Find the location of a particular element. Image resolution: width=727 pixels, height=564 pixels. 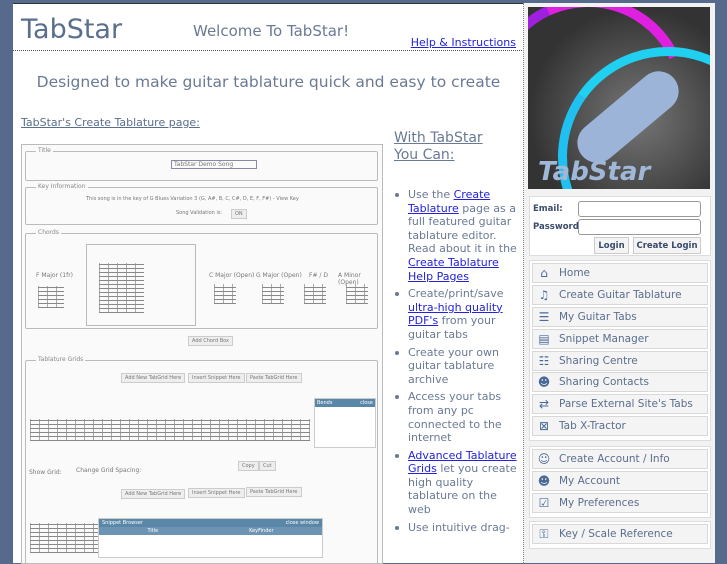

password-label: Password: is located at coordinates (558, 227).